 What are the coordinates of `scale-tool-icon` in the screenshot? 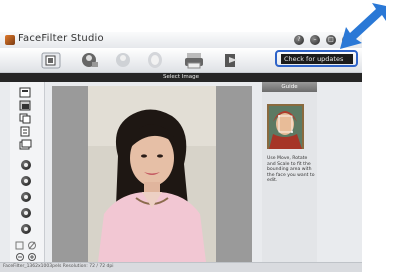 It's located at (26, 197).